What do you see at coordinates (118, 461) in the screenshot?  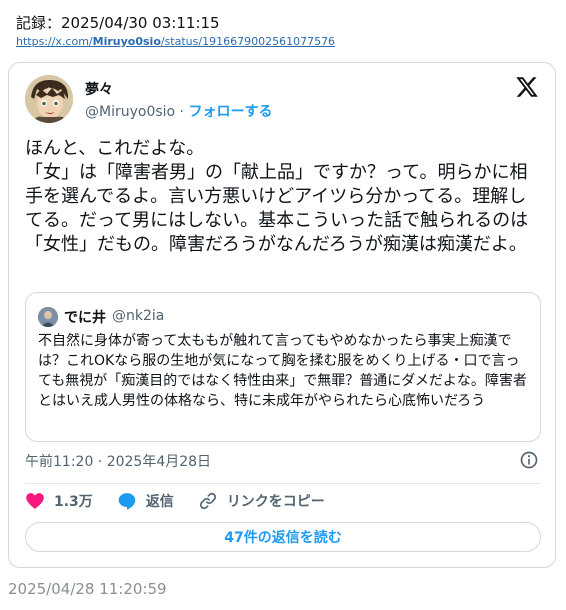 I see `tweet-timestamp: 午前11:20 · 2025年4月28日` at bounding box center [118, 461].